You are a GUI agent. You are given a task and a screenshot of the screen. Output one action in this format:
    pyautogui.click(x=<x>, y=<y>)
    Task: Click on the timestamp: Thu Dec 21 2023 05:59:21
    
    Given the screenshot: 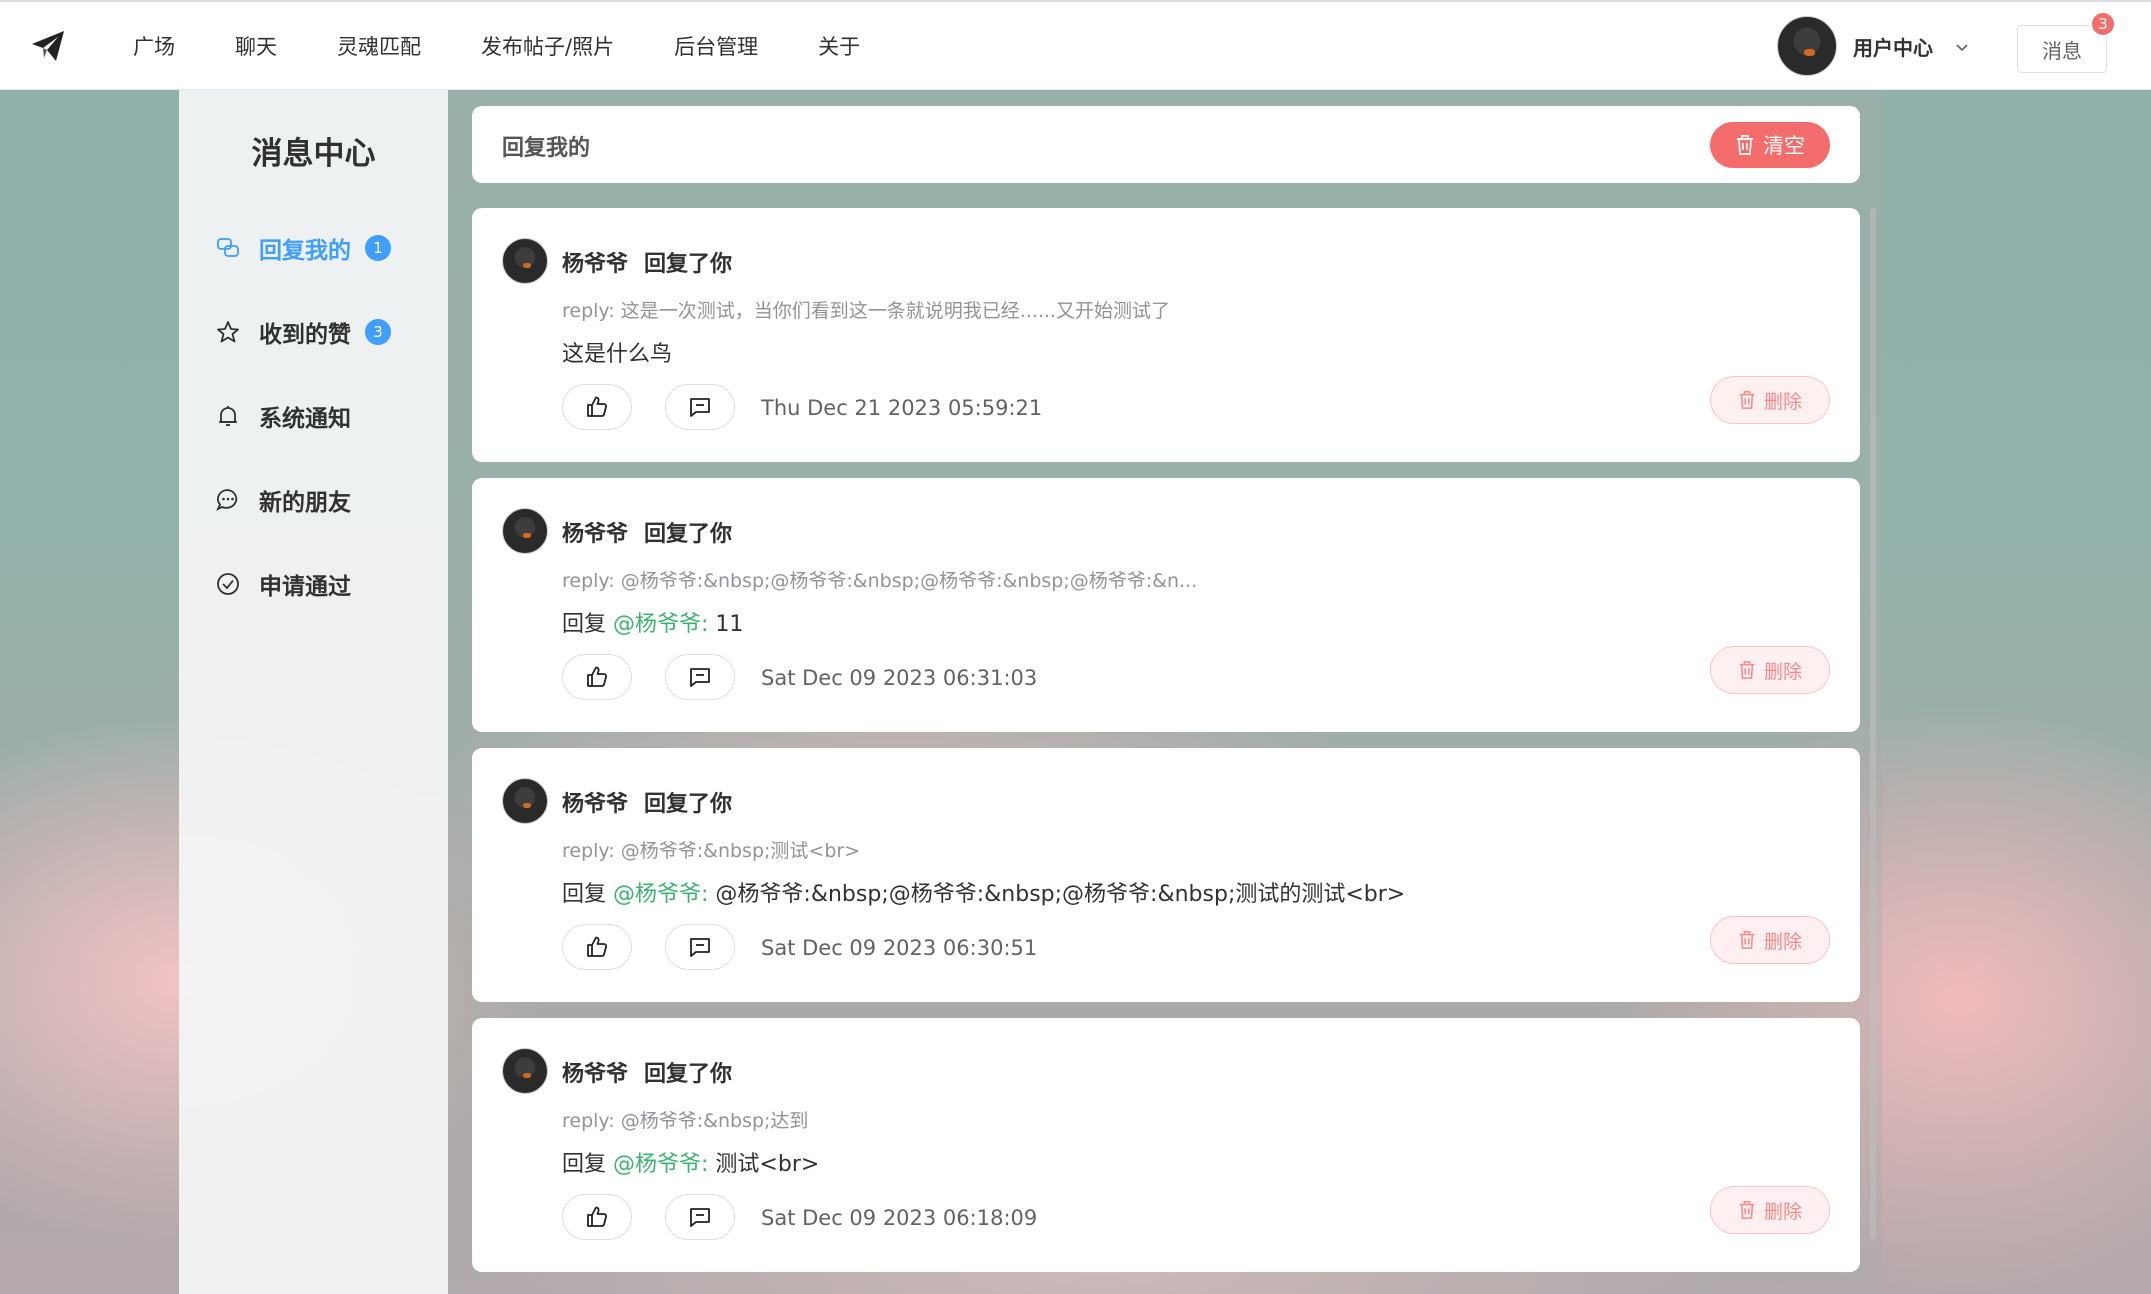 What is the action you would take?
    pyautogui.click(x=902, y=408)
    